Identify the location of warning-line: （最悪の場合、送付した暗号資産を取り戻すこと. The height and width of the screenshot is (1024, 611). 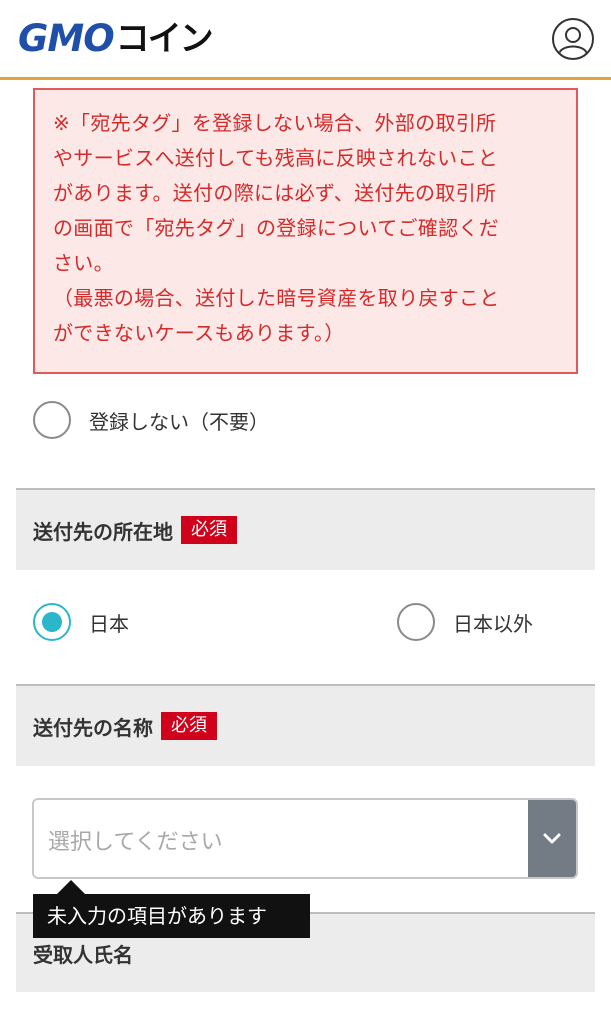
(276, 298).